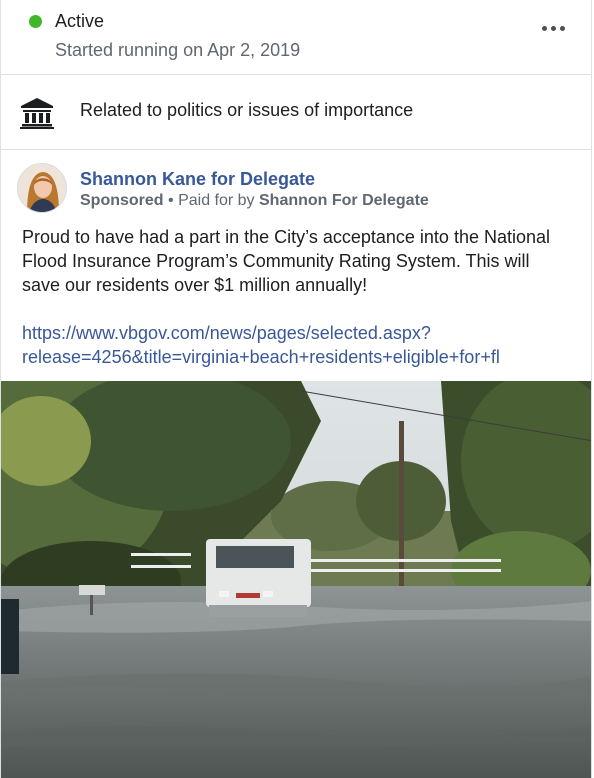 The height and width of the screenshot is (778, 594). I want to click on advertiser-avatar, so click(42, 188).